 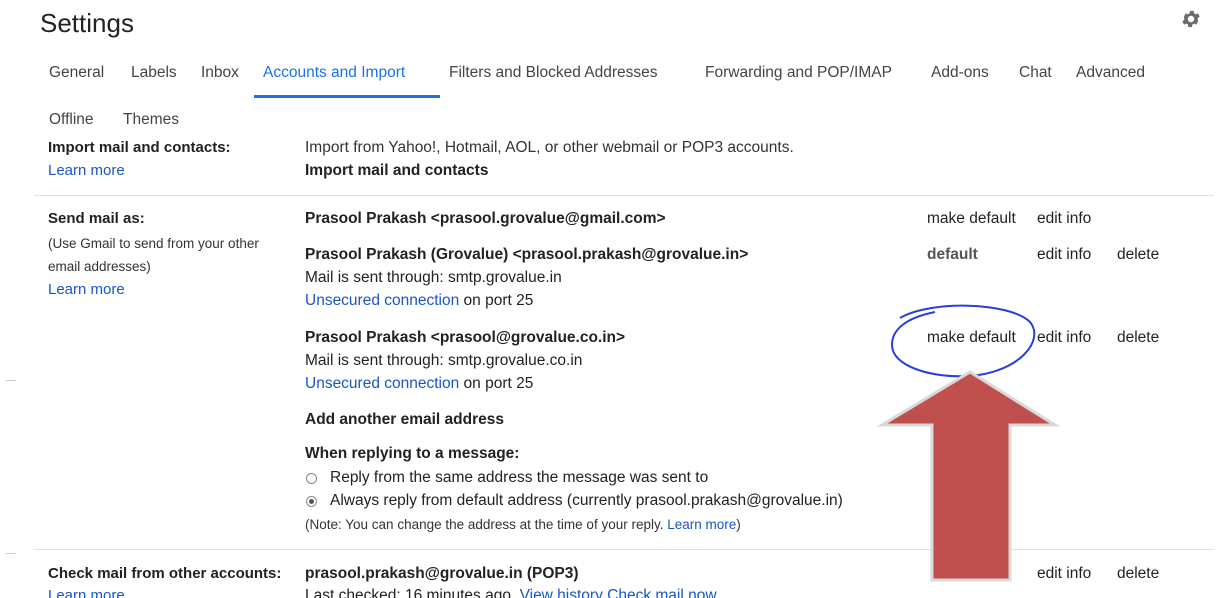 What do you see at coordinates (1138, 255) in the screenshot?
I see `delete-link-2: delete` at bounding box center [1138, 255].